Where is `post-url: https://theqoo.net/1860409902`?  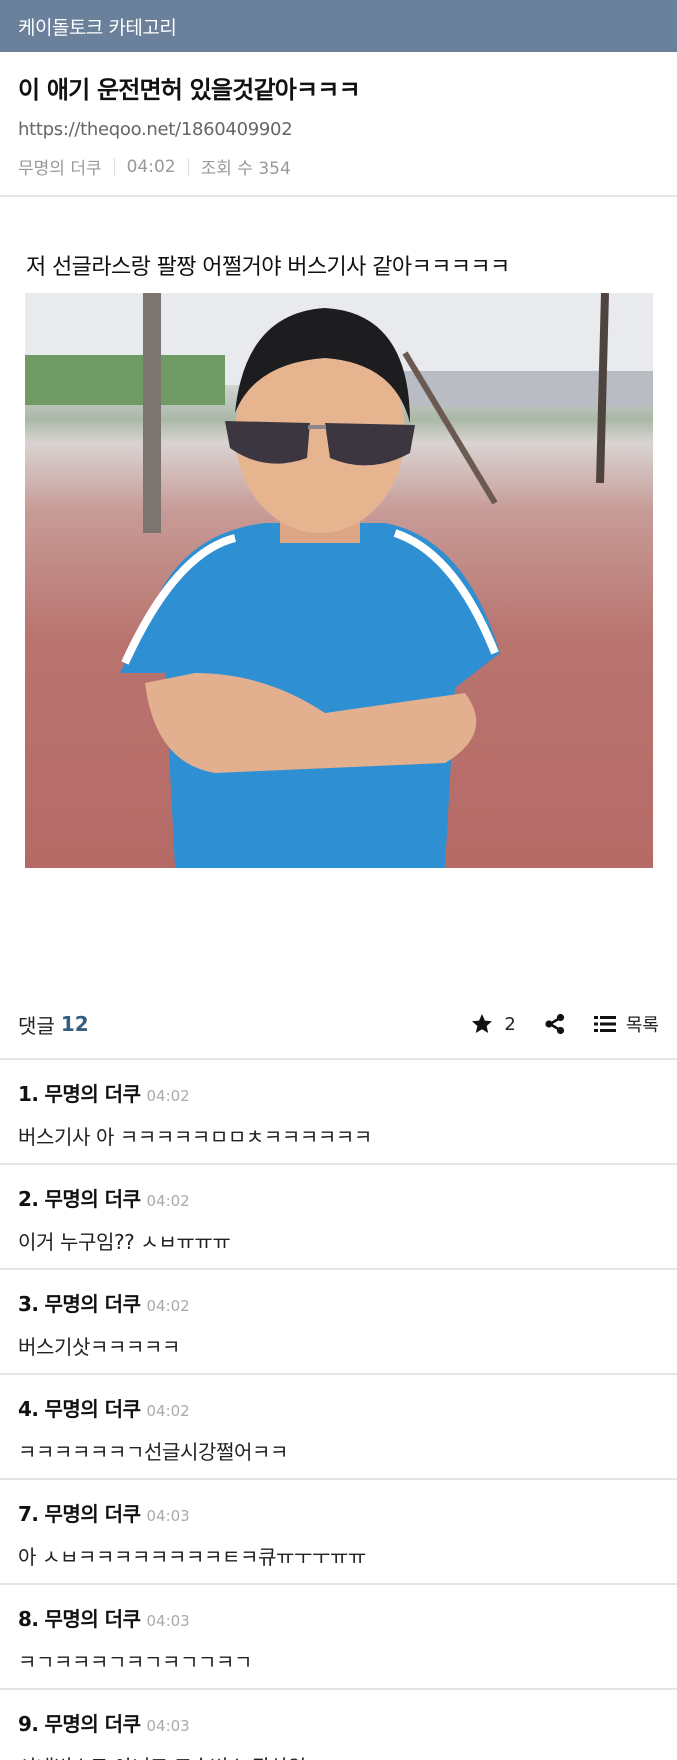
post-url: https://theqoo.net/1860409902 is located at coordinates (338, 129).